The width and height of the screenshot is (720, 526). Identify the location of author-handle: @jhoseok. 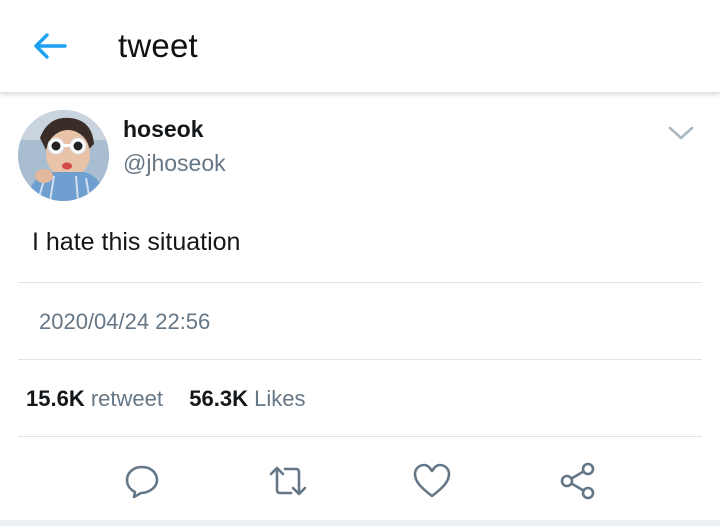
(174, 163).